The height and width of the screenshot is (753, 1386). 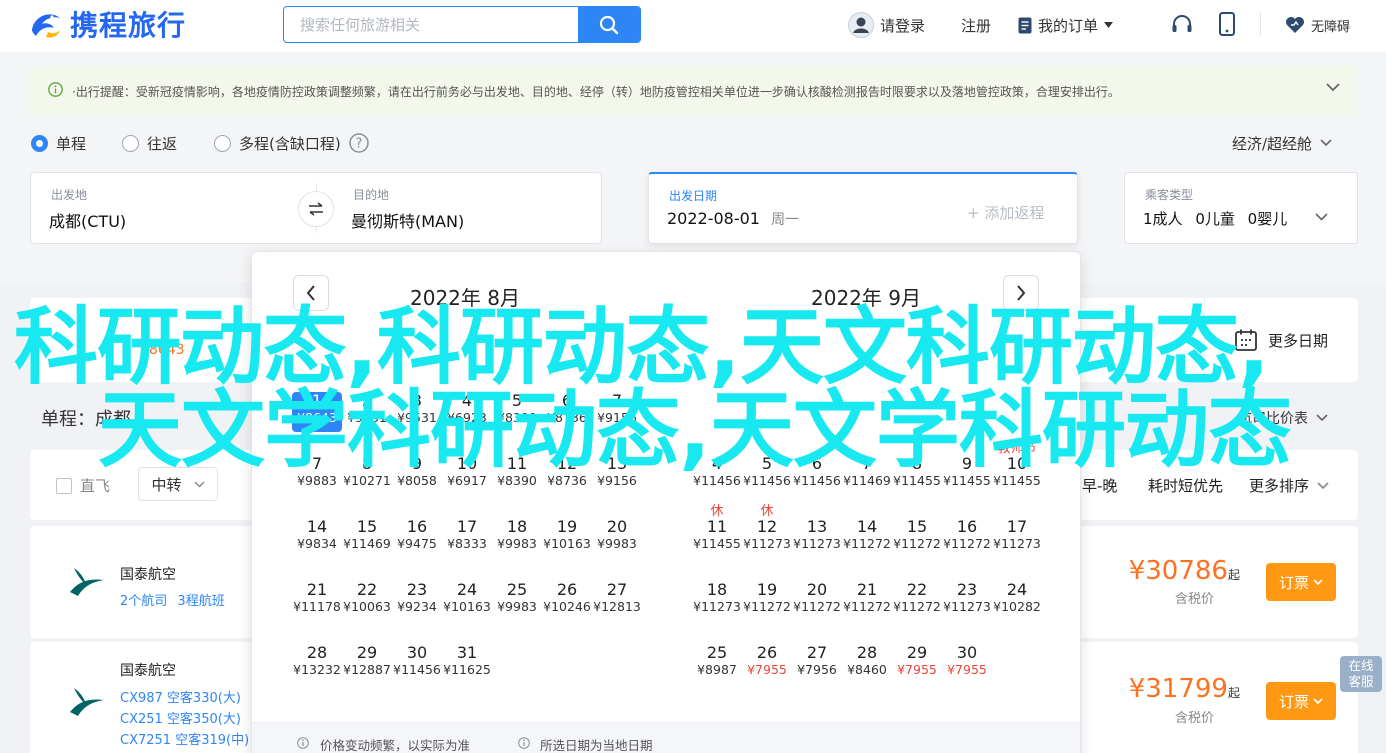 I want to click on calendar-day: 22 ¥11272, so click(x=917, y=601).